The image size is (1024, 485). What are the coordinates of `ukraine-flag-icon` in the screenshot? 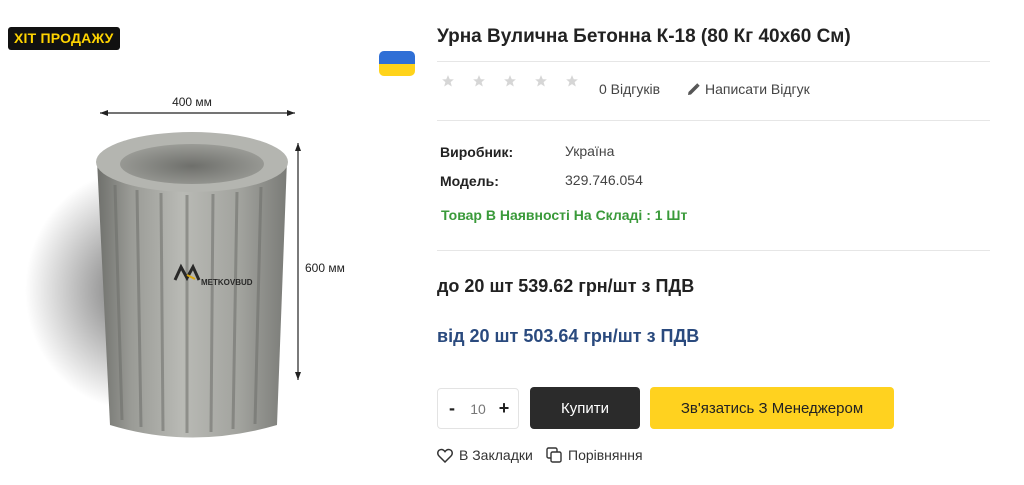 It's located at (397, 63).